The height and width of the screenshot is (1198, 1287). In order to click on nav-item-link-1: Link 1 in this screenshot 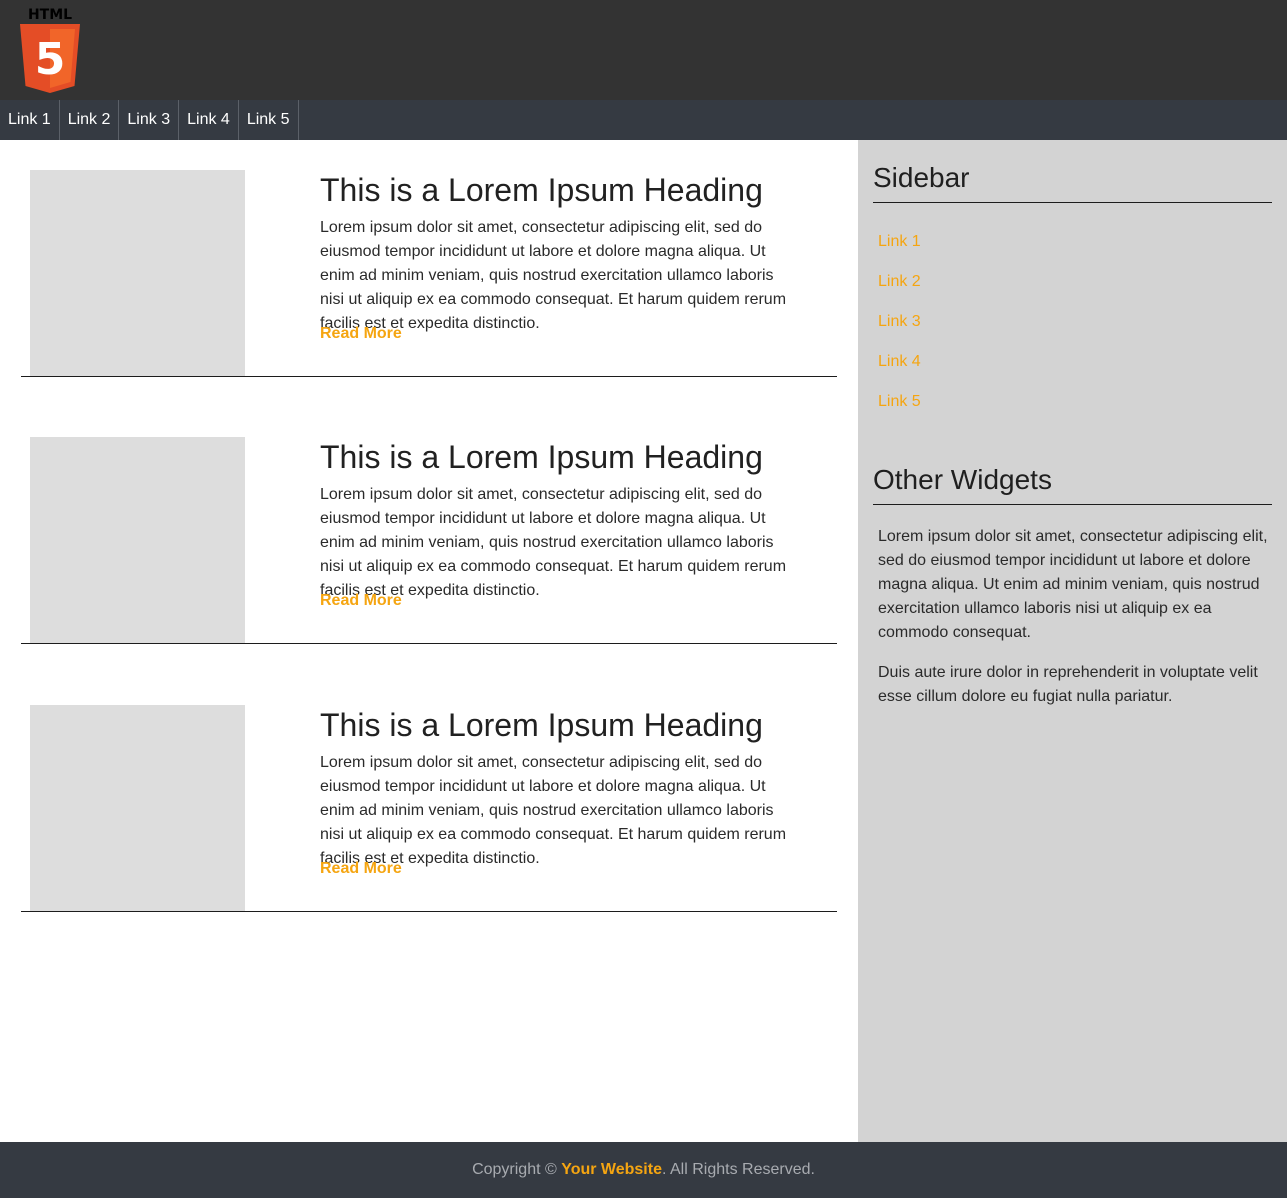, I will do `click(30, 120)`.